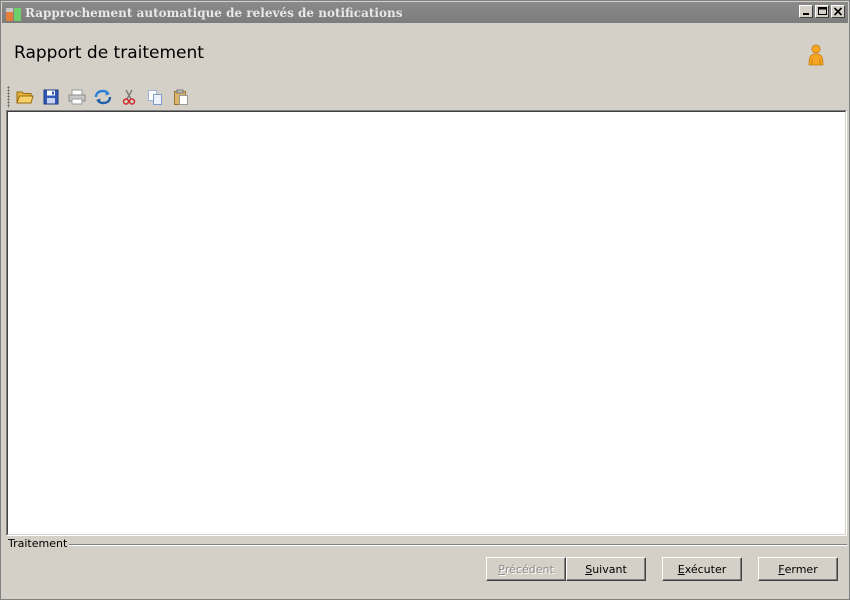 This screenshot has width=850, height=600. Describe the element at coordinates (801, 569) in the screenshot. I see `close-button-label: ermer` at that location.